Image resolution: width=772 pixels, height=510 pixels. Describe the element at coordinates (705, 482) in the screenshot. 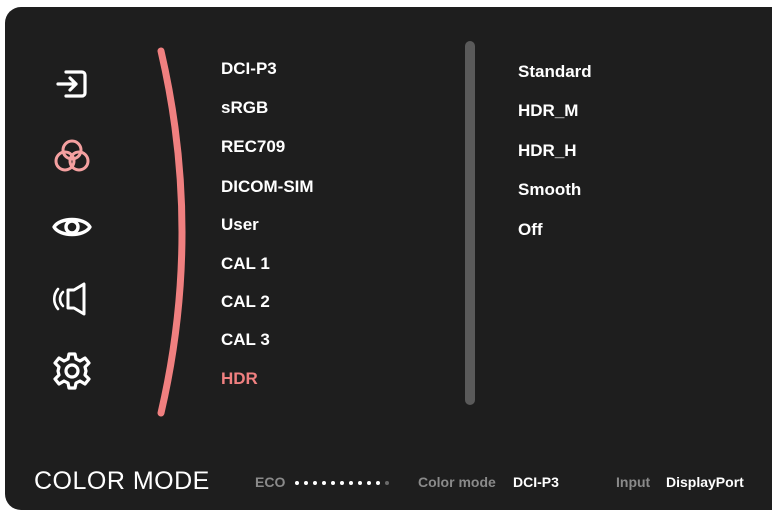

I see `input-value: DisplayPort` at that location.